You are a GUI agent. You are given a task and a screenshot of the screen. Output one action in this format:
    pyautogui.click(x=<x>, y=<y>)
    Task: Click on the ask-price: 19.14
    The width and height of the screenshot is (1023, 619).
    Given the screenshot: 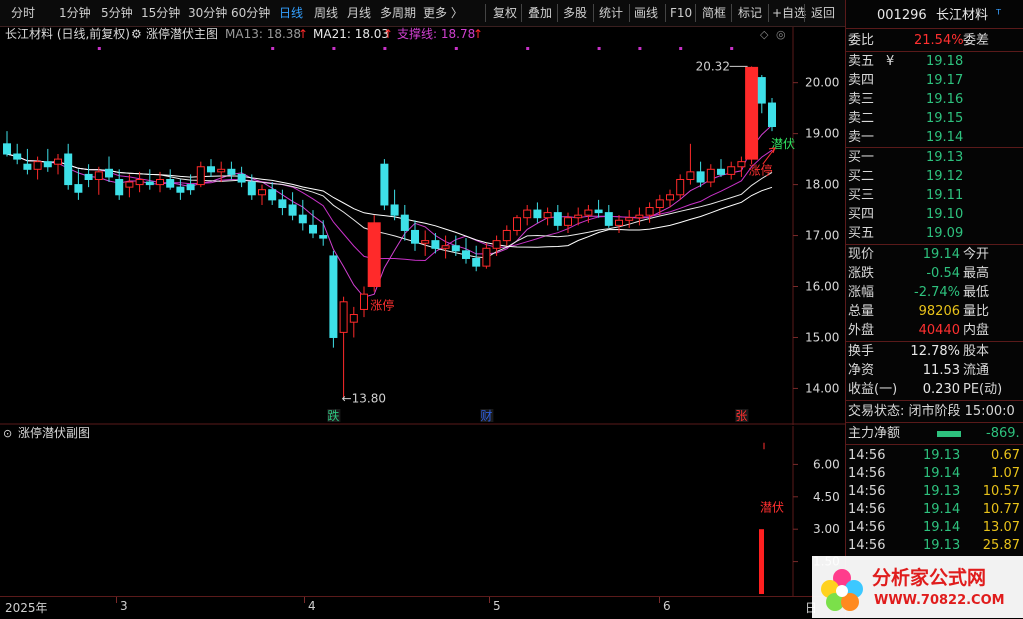 What is the action you would take?
    pyautogui.click(x=944, y=137)
    